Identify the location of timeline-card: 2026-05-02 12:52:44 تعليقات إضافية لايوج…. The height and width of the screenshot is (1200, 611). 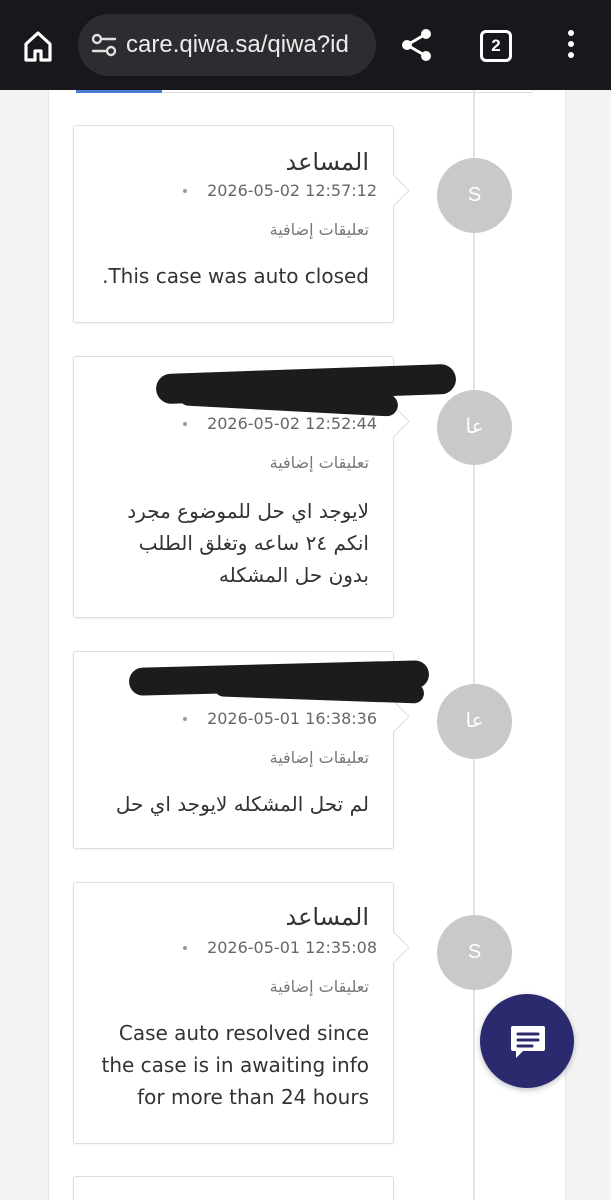
(265, 487).